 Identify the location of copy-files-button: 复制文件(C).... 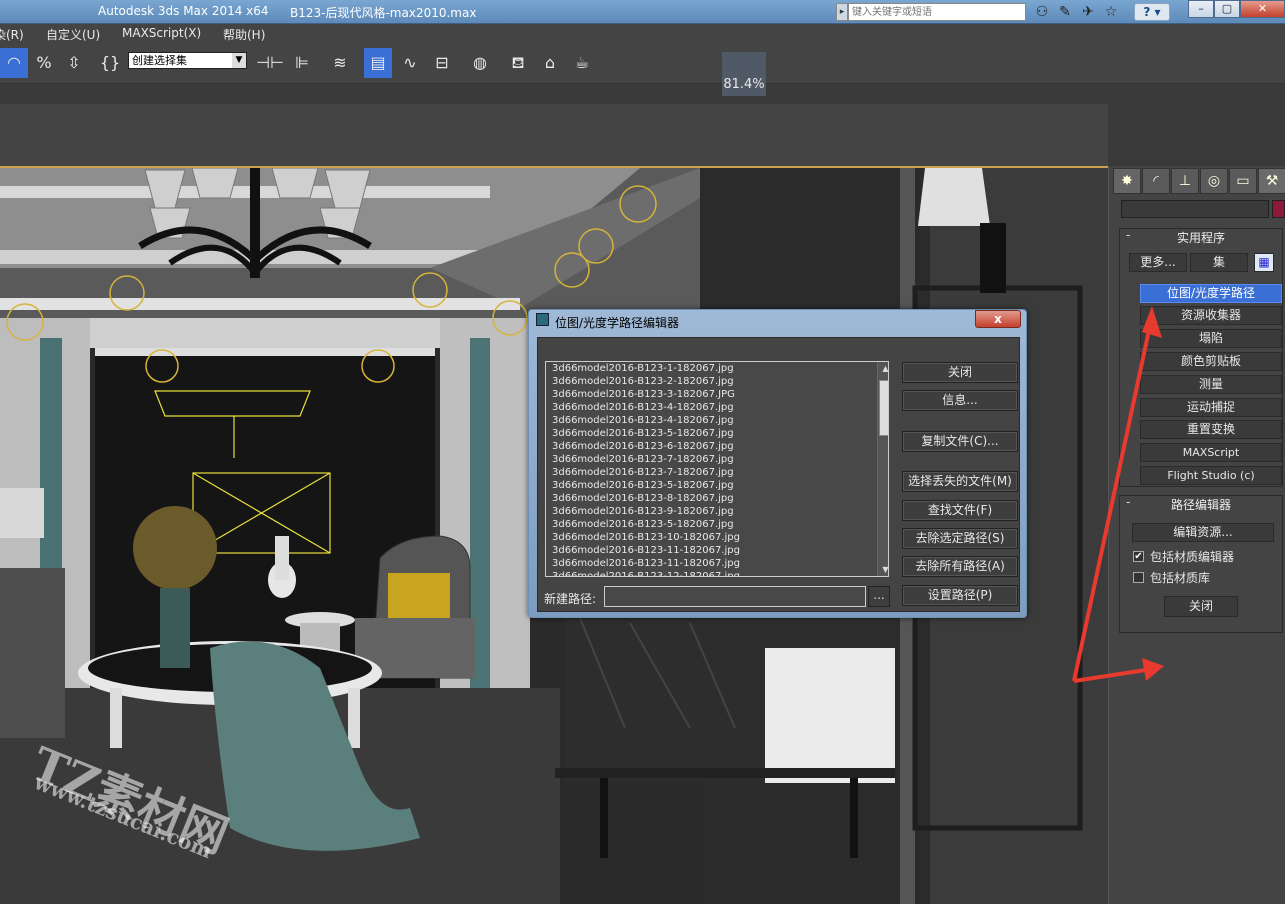
(960, 441).